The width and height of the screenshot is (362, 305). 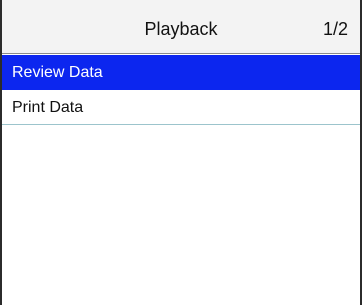 I want to click on page-indicator: 1/2, so click(x=335, y=29).